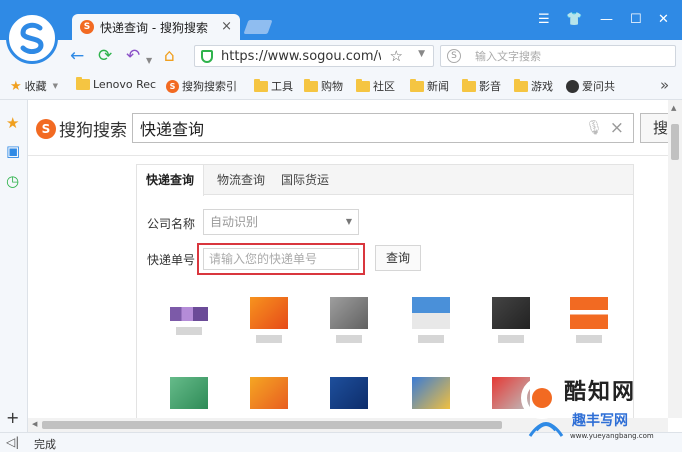 This screenshot has height=452, width=682. I want to click on more-bookmarks-icon: », so click(664, 85).